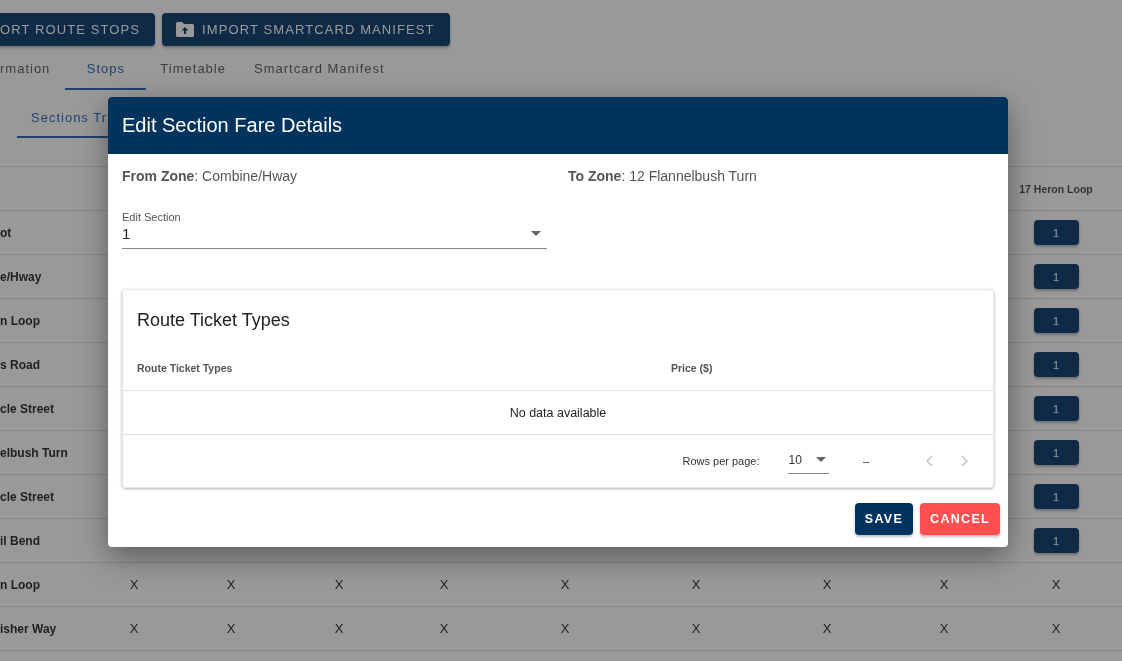  I want to click on zone-text: To Zone: 12 Flannelbush Turn, so click(663, 176).